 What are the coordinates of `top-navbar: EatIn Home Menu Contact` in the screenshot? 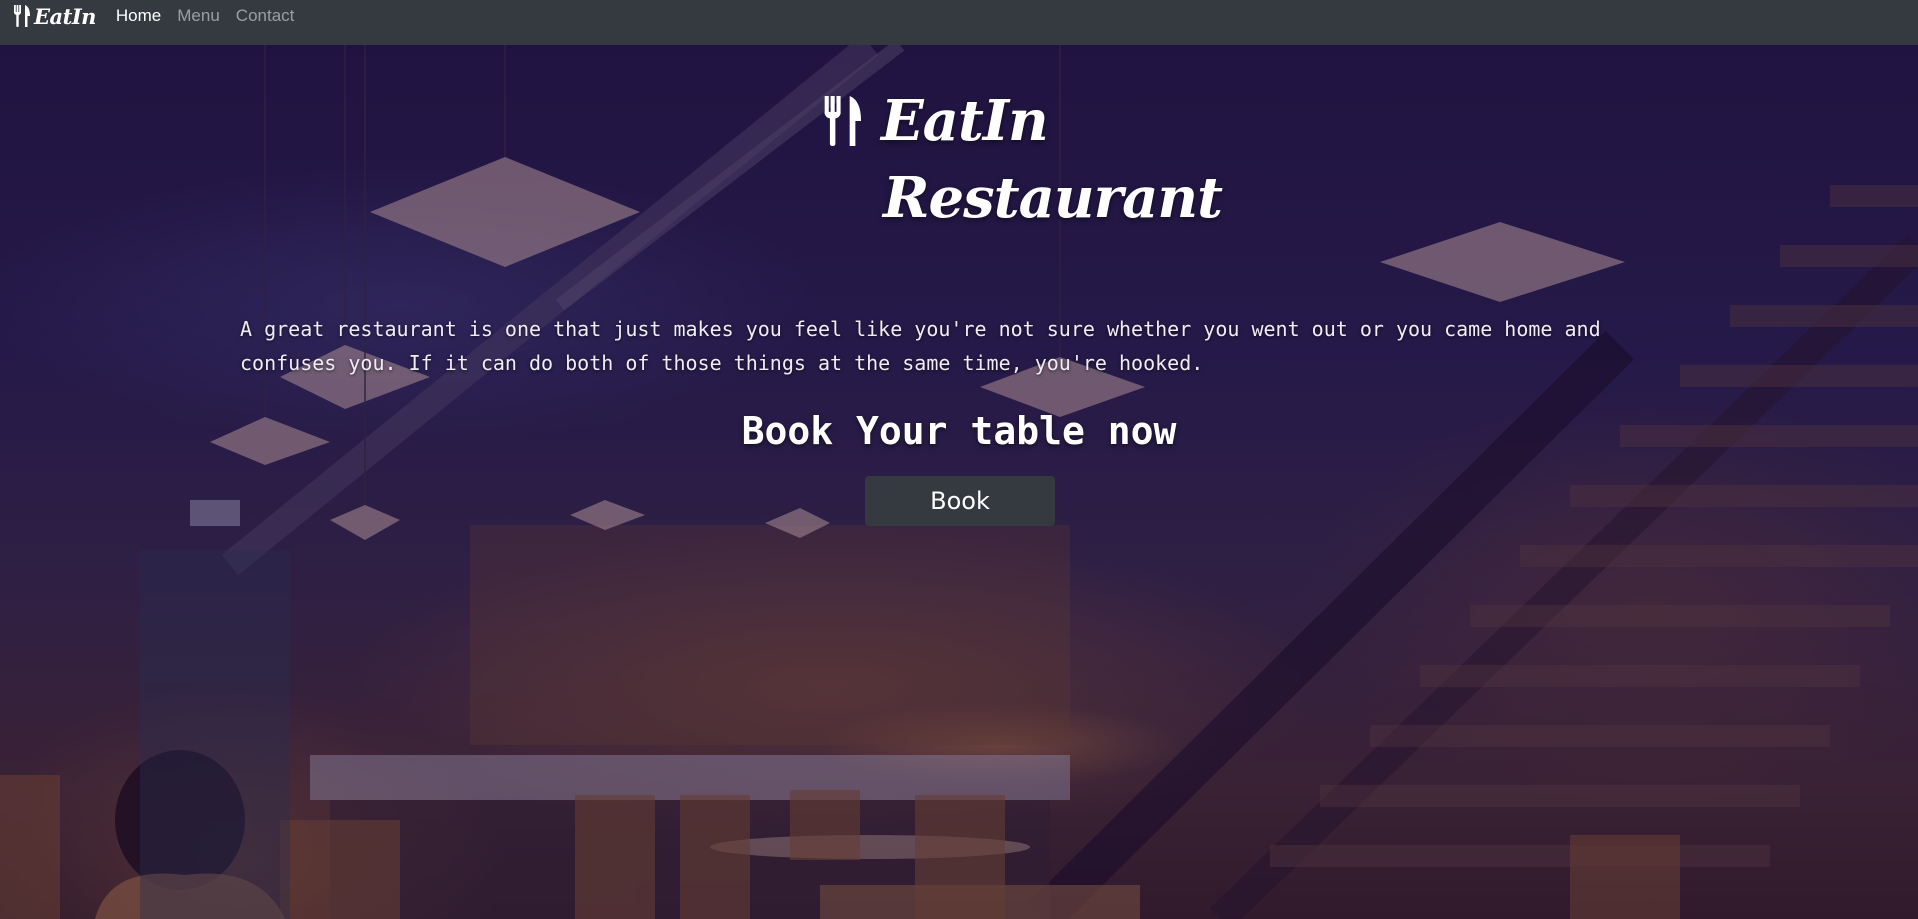 It's located at (959, 22).